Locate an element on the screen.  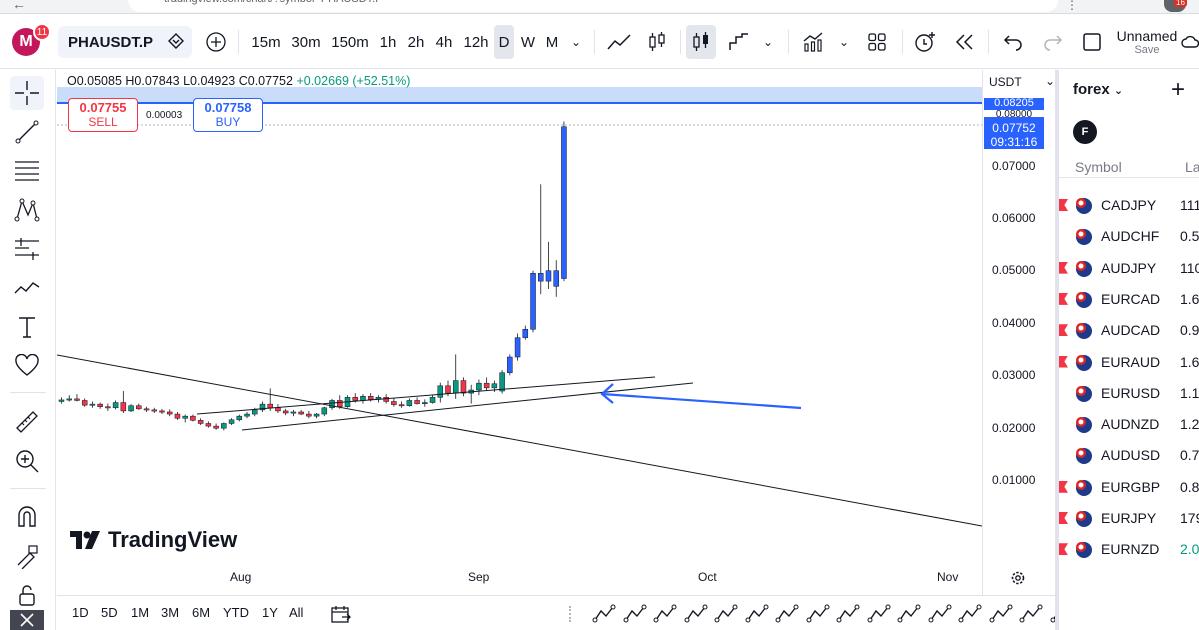
chart-type-chevron-down-icon: ⌄ is located at coordinates (768, 42).